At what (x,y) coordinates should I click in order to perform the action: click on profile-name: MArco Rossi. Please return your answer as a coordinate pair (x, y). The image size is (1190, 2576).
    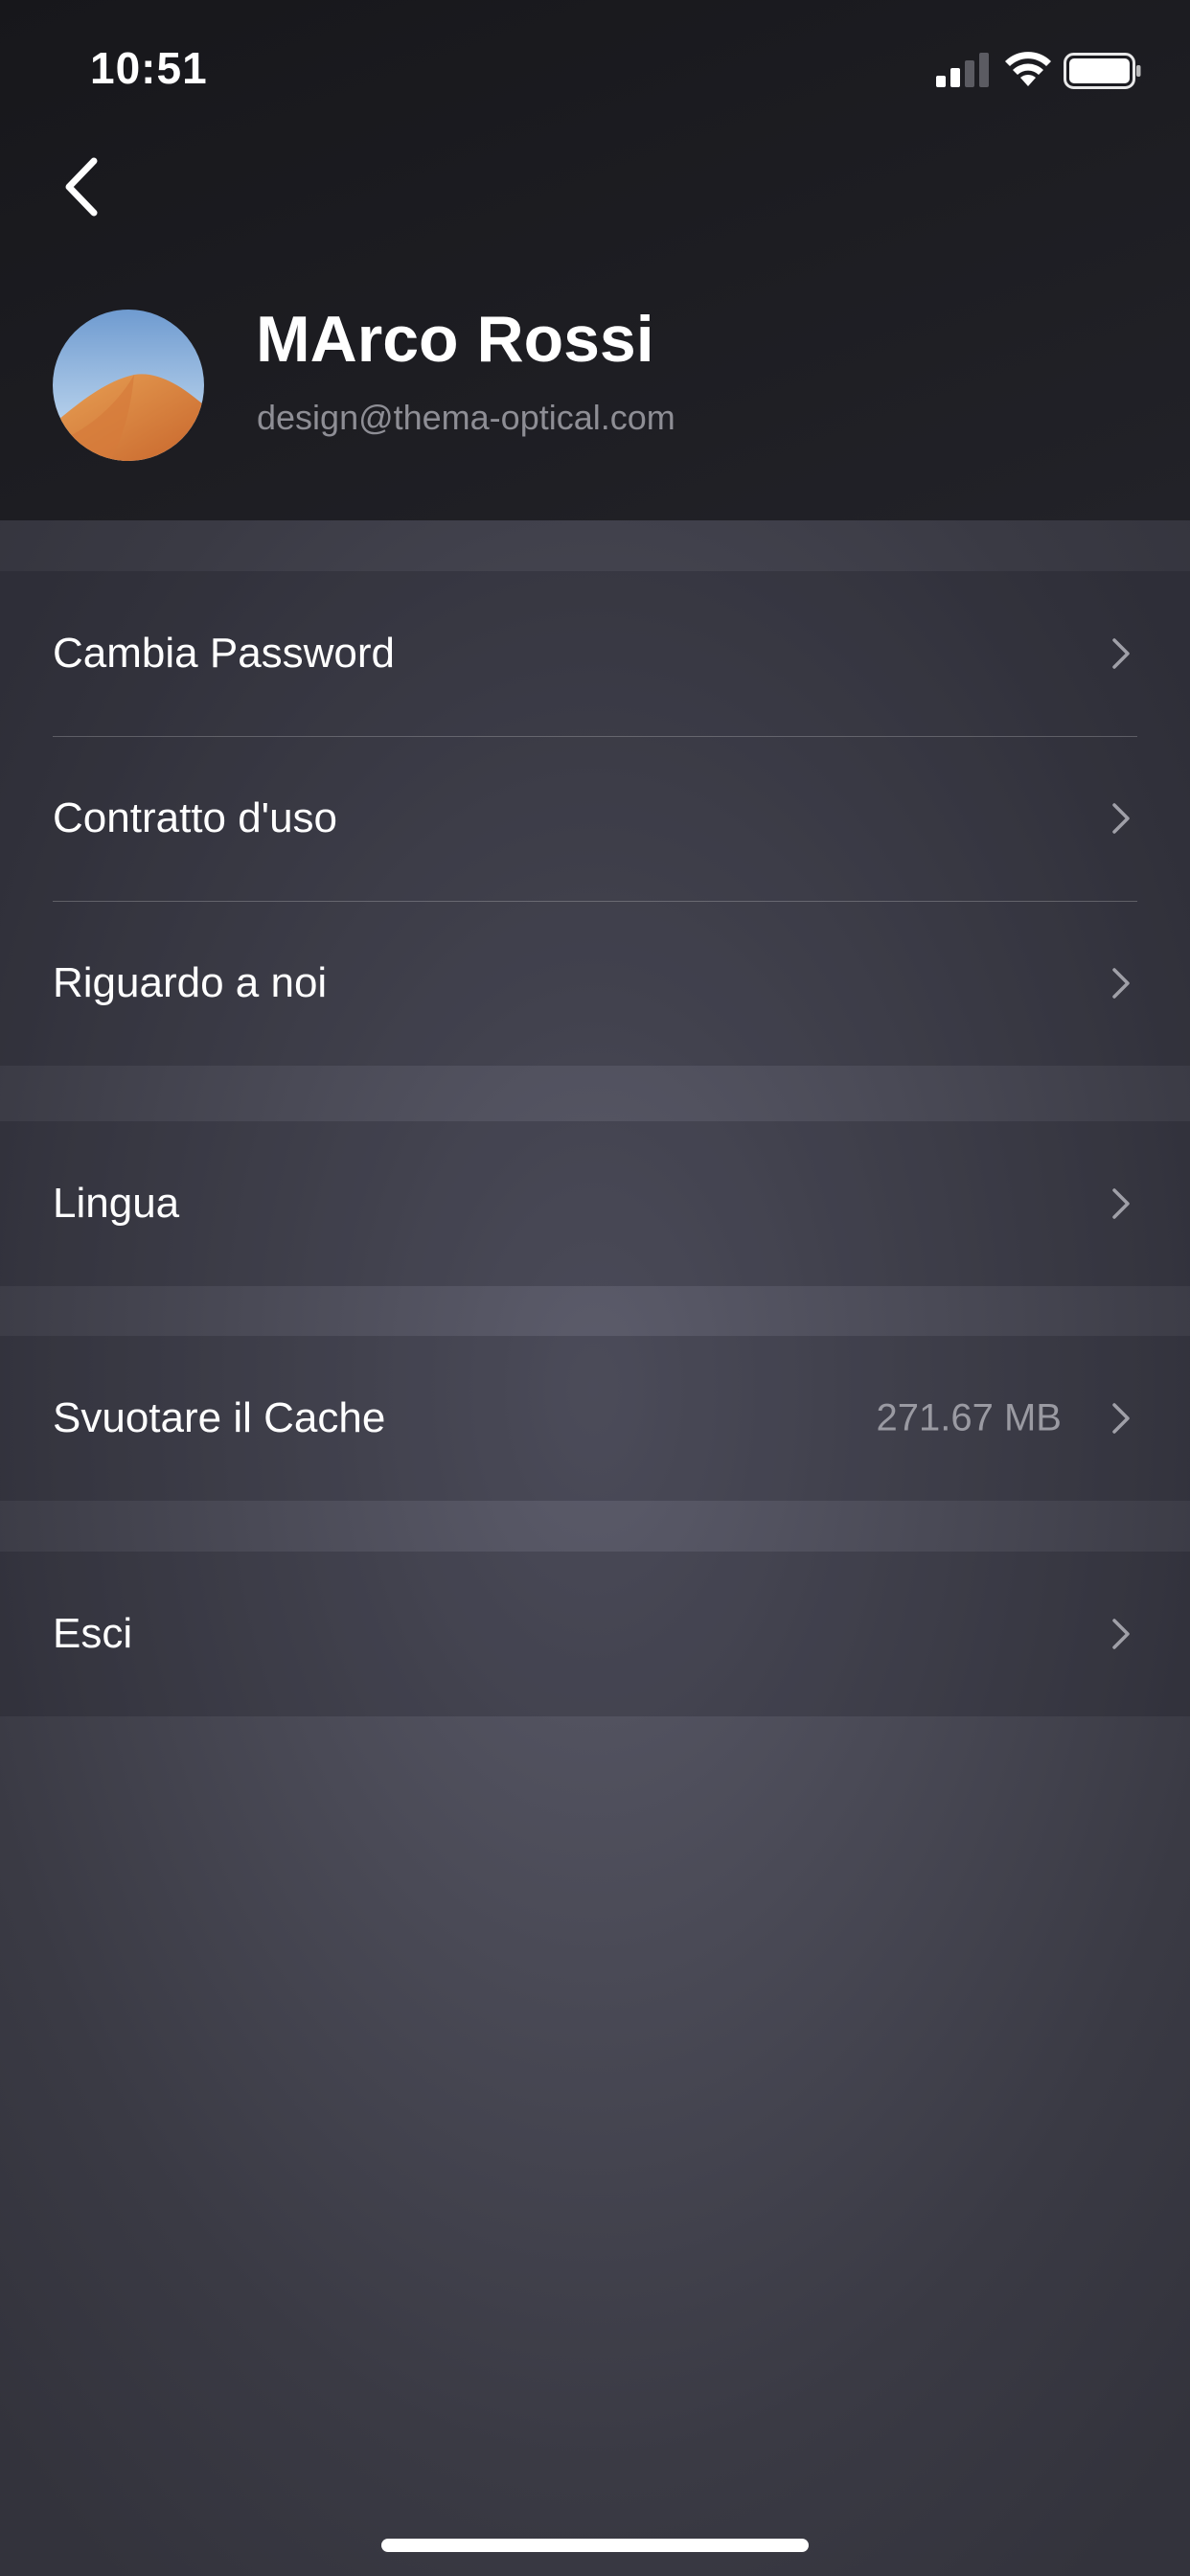
    Looking at the image, I should click on (455, 339).